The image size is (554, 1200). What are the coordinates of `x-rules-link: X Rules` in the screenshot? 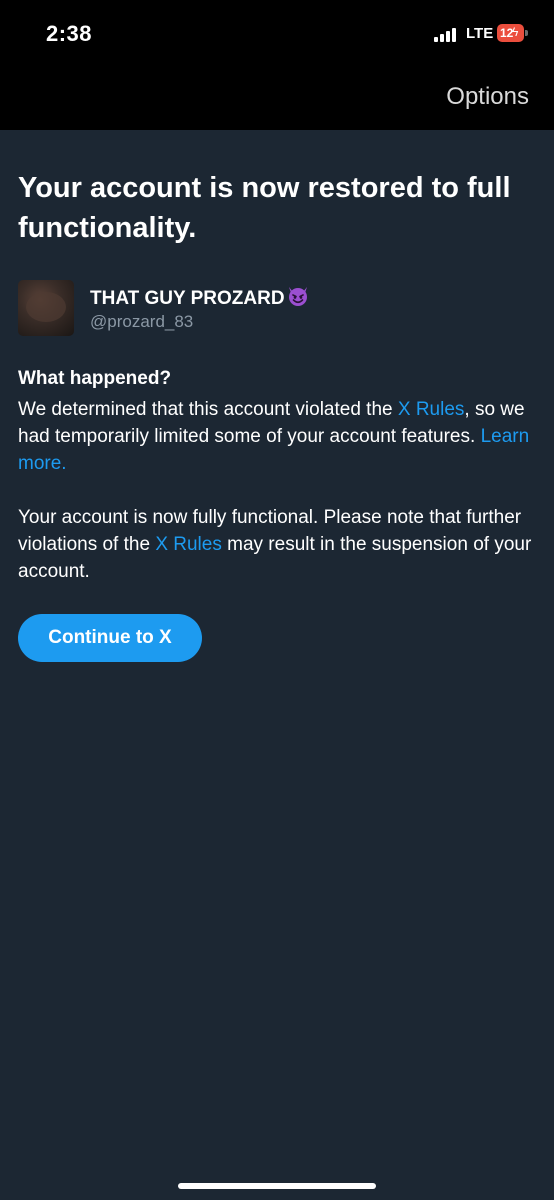 It's located at (431, 409).